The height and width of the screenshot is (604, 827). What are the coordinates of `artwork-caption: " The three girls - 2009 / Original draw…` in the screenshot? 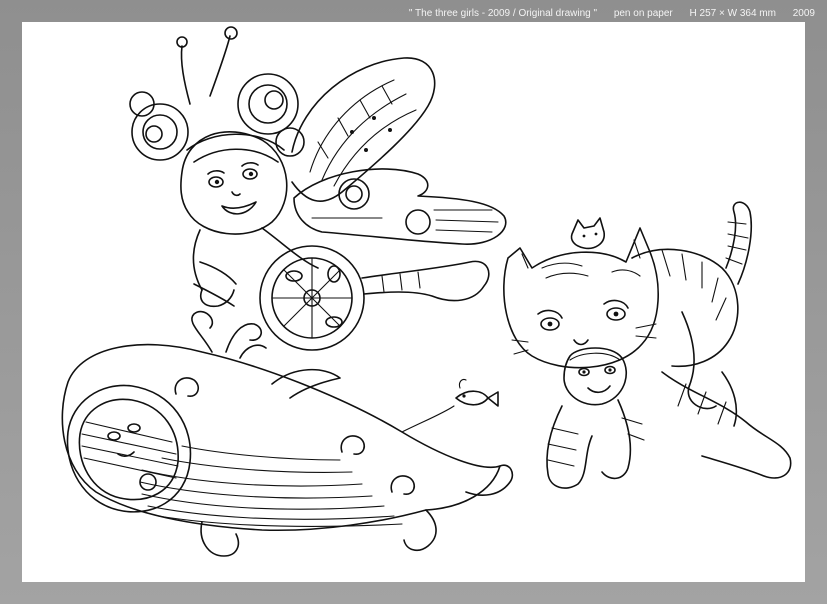 It's located at (605, 13).